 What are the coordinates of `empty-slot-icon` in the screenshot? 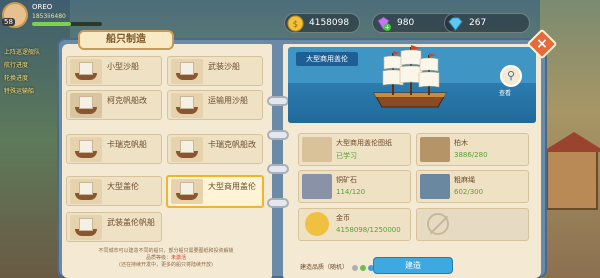 It's located at (438, 224).